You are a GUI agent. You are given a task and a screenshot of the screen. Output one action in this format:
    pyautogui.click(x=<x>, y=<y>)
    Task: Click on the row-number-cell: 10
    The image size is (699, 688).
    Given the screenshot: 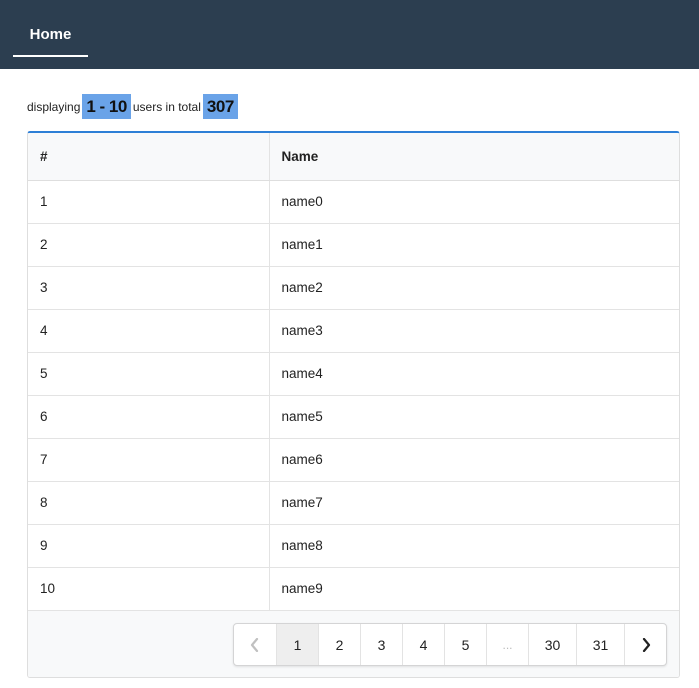 What is the action you would take?
    pyautogui.click(x=148, y=589)
    